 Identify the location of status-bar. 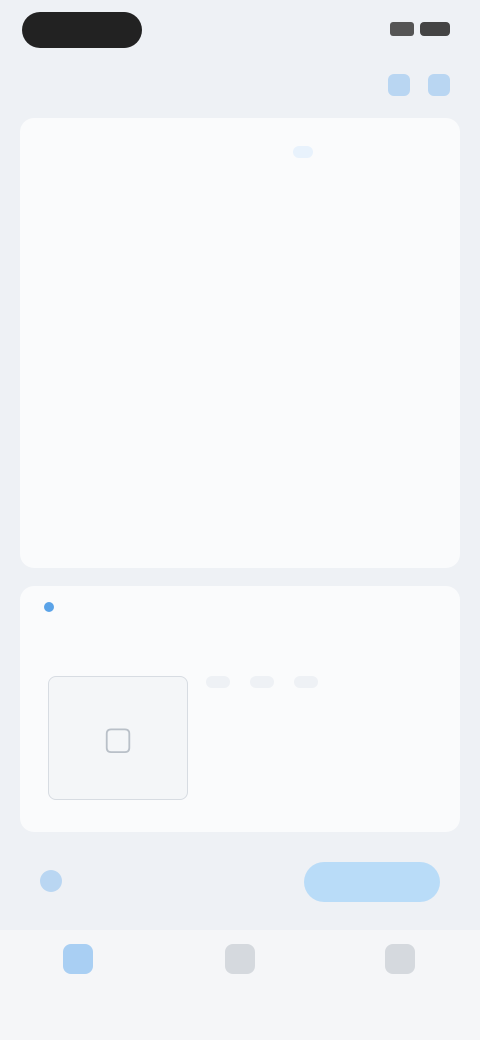
(240, 32).